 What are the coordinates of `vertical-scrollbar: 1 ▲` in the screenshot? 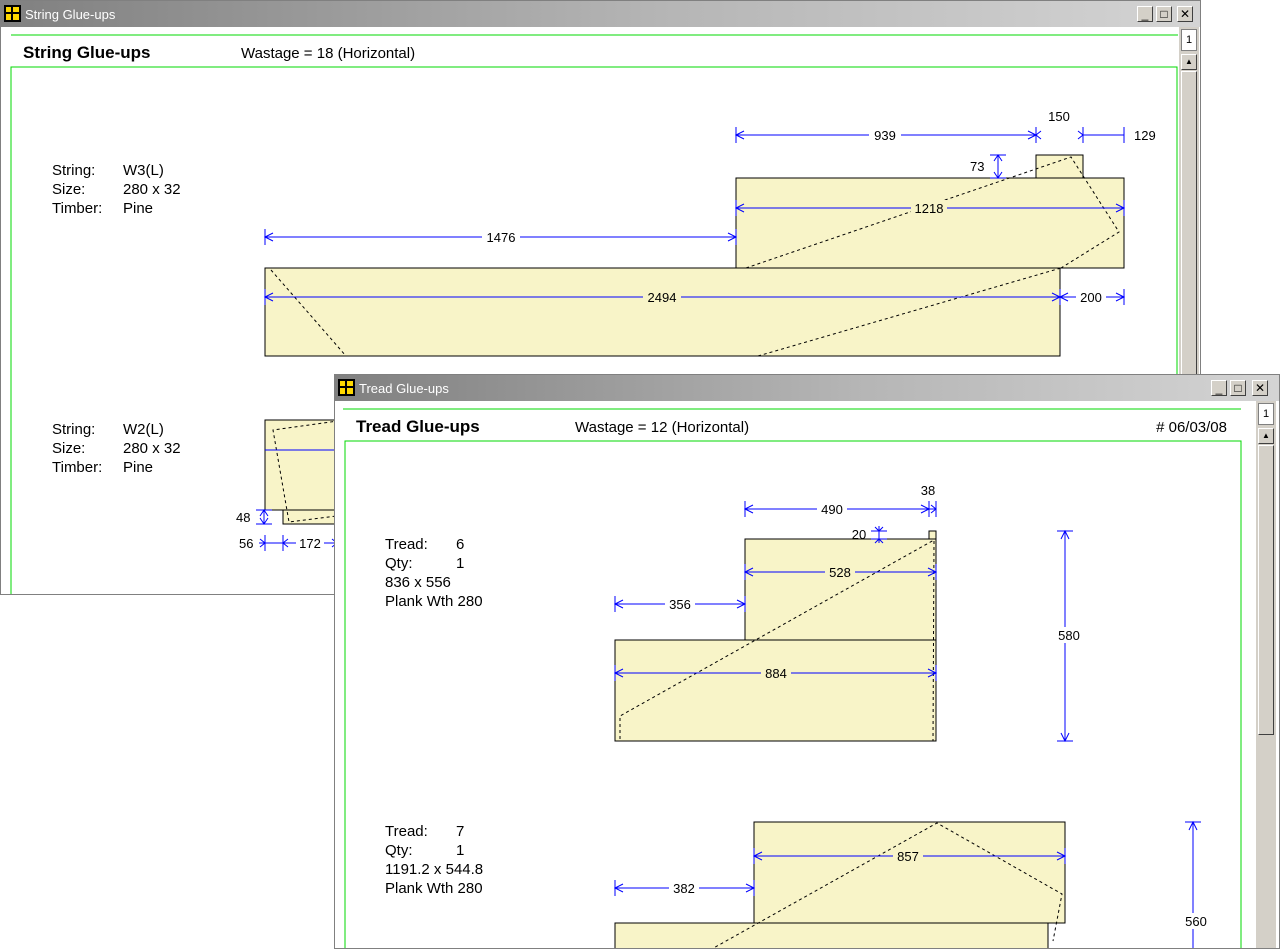 It's located at (1266, 674).